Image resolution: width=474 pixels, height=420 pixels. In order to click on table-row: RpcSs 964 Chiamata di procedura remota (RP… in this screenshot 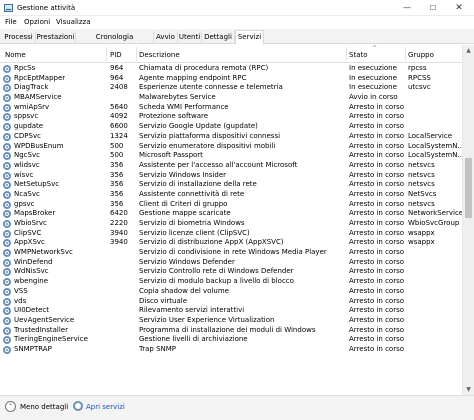, I will do `click(231, 69)`.